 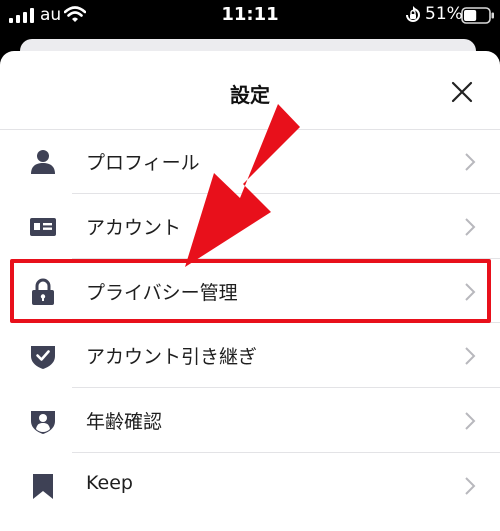 I want to click on orientation-lock-icon, so click(x=413, y=14).